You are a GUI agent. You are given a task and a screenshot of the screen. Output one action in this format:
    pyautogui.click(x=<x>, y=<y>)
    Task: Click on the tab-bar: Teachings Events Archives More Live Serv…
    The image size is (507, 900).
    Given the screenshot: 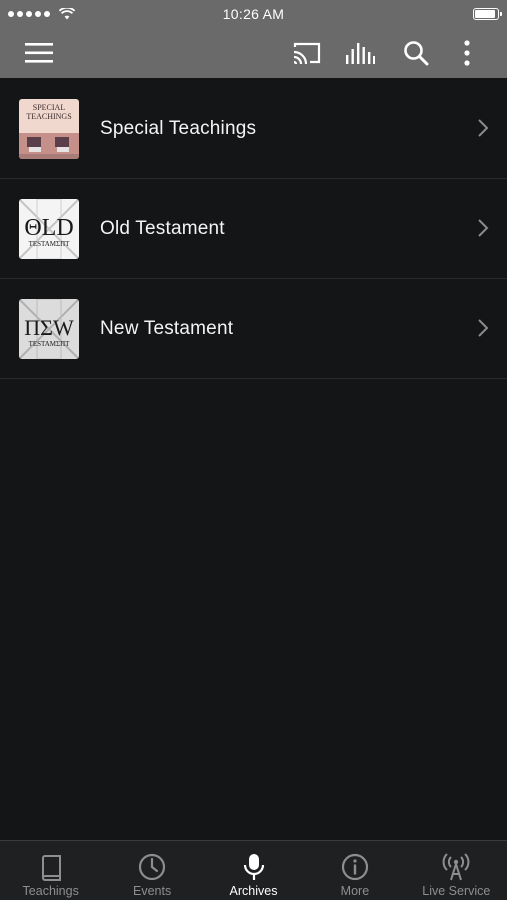 What is the action you would take?
    pyautogui.click(x=253, y=870)
    